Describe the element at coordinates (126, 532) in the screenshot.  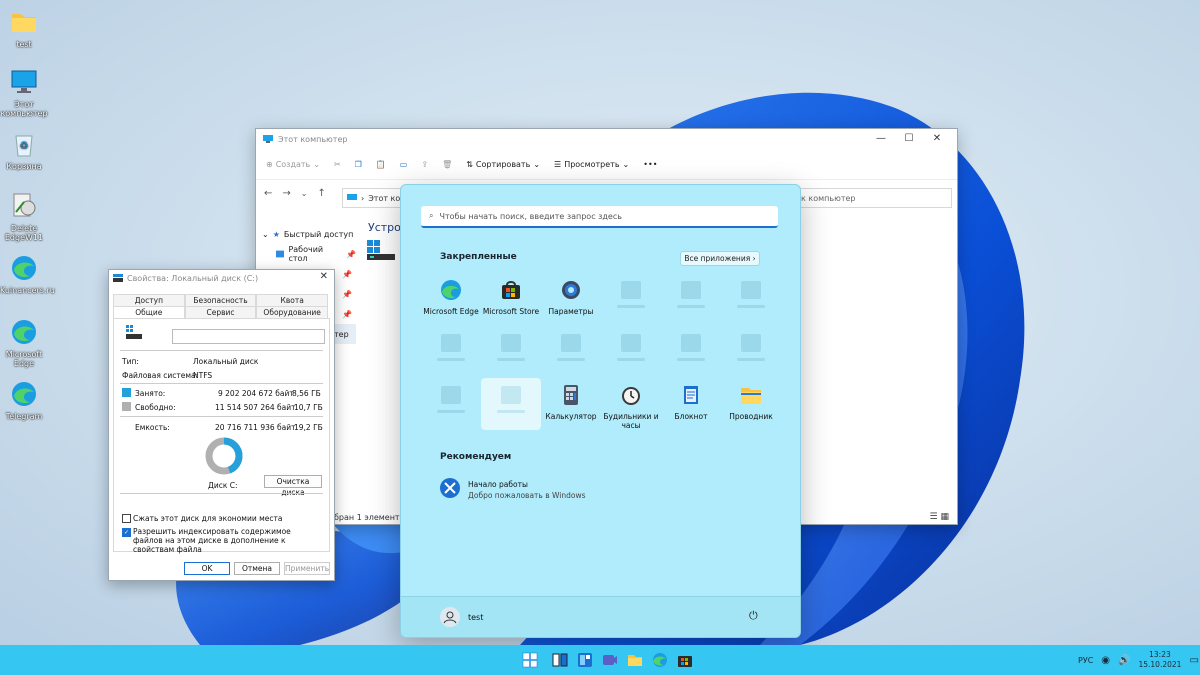
I see `index-checkbox: ✓` at that location.